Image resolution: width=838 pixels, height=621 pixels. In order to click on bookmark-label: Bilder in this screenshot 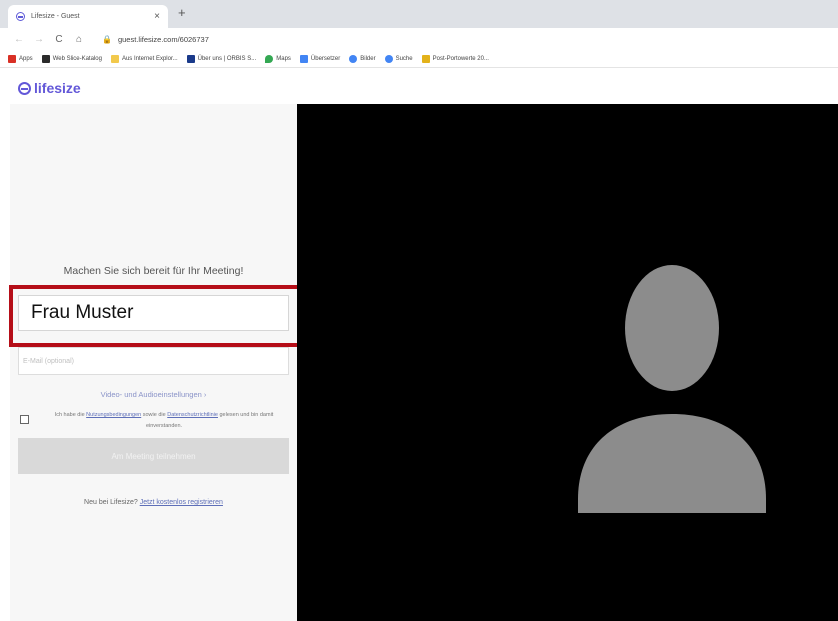, I will do `click(368, 58)`.